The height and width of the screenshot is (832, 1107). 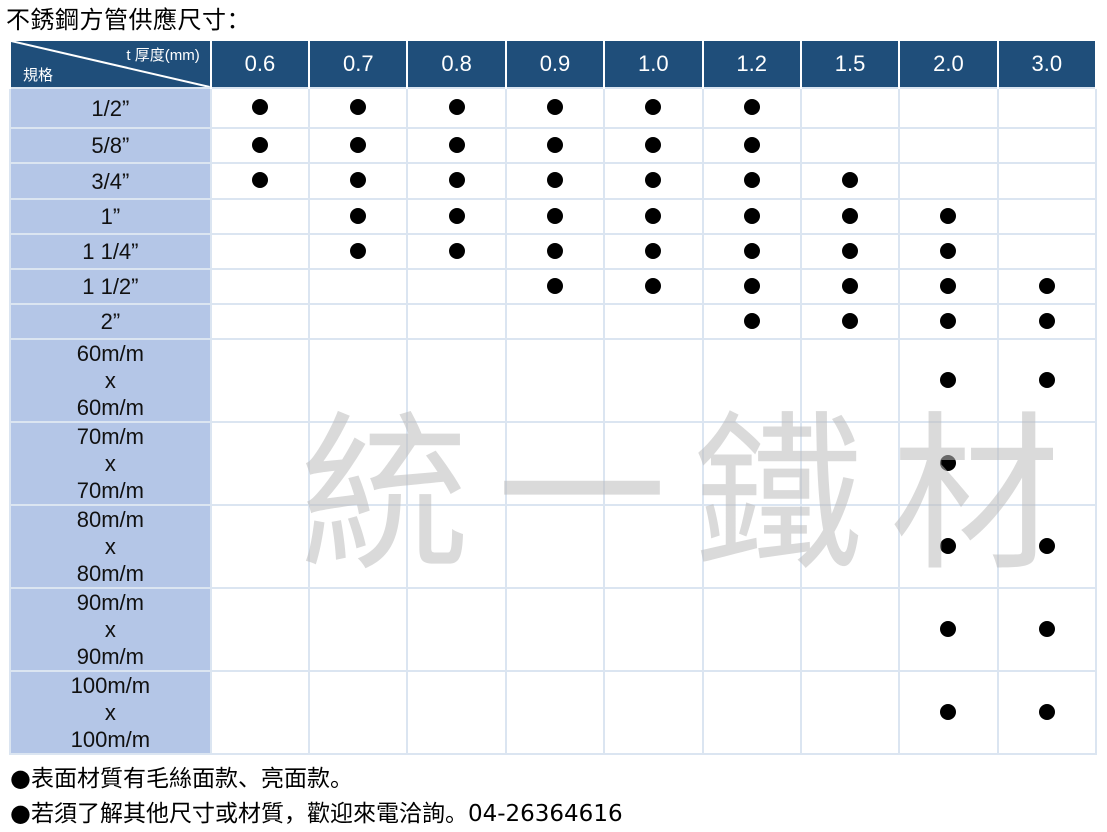 What do you see at coordinates (260, 64) in the screenshot?
I see `thickness-header: 0.6` at bounding box center [260, 64].